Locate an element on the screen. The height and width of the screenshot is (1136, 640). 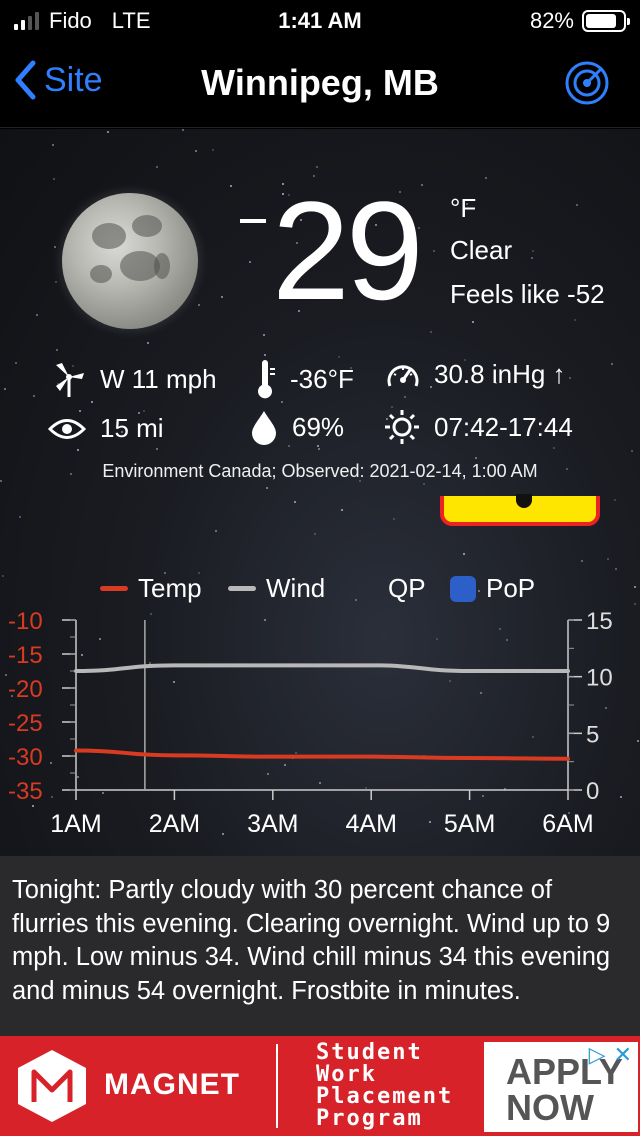
thermometer-icon is located at coordinates (266, 379).